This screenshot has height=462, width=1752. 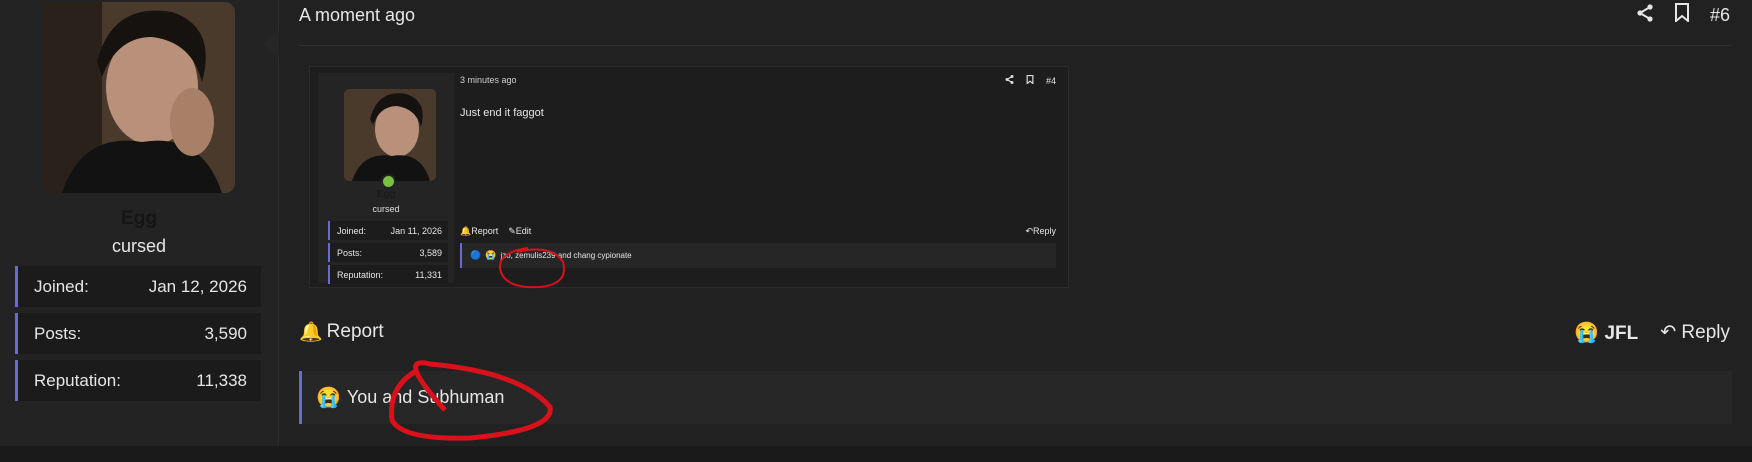 What do you see at coordinates (139, 246) in the screenshot?
I see `author-title: cursed` at bounding box center [139, 246].